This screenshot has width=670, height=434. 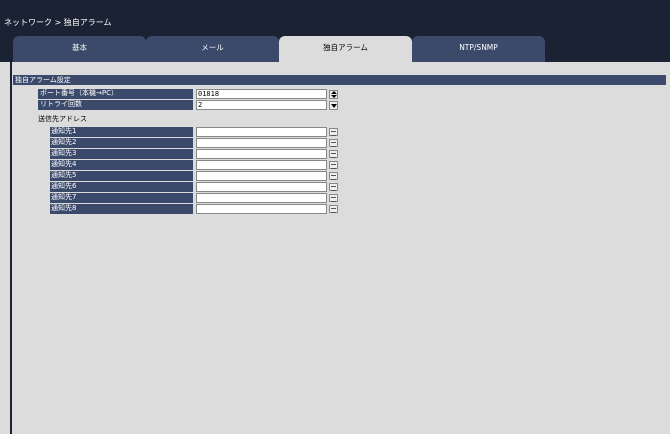 What do you see at coordinates (11, 248) in the screenshot?
I see `left-divider` at bounding box center [11, 248].